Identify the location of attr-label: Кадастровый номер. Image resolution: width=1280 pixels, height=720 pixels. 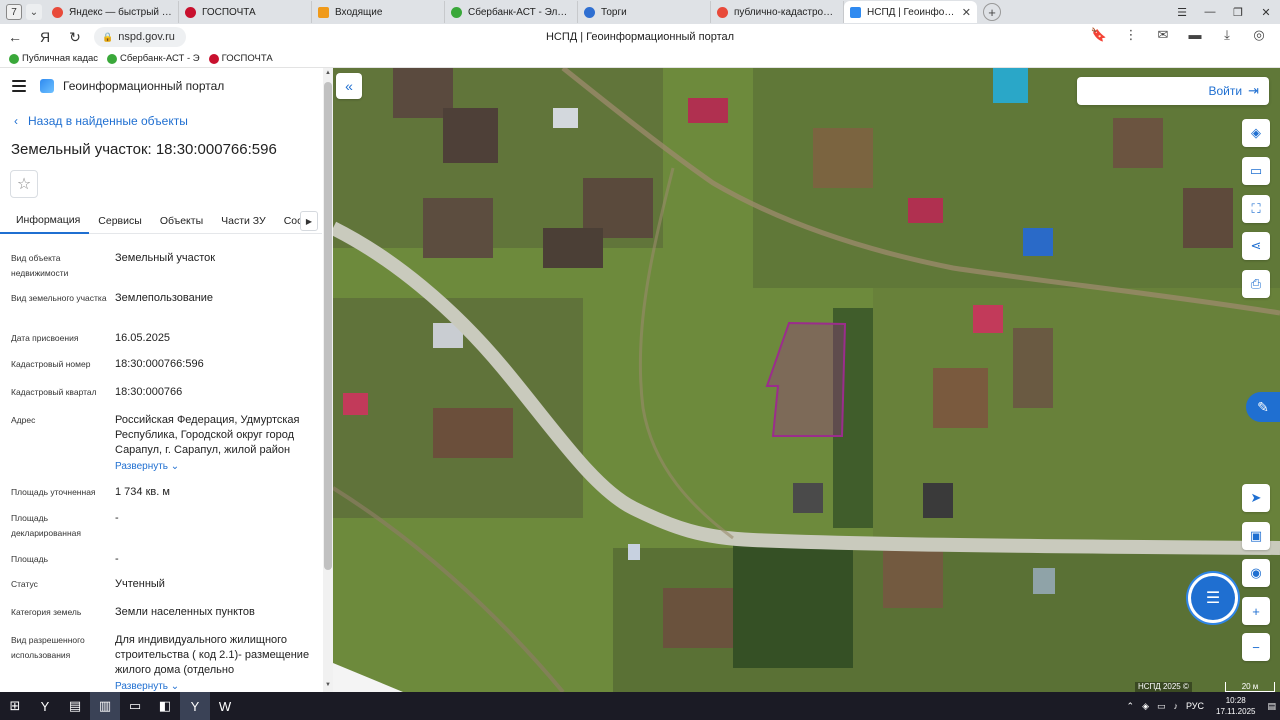
(51, 364).